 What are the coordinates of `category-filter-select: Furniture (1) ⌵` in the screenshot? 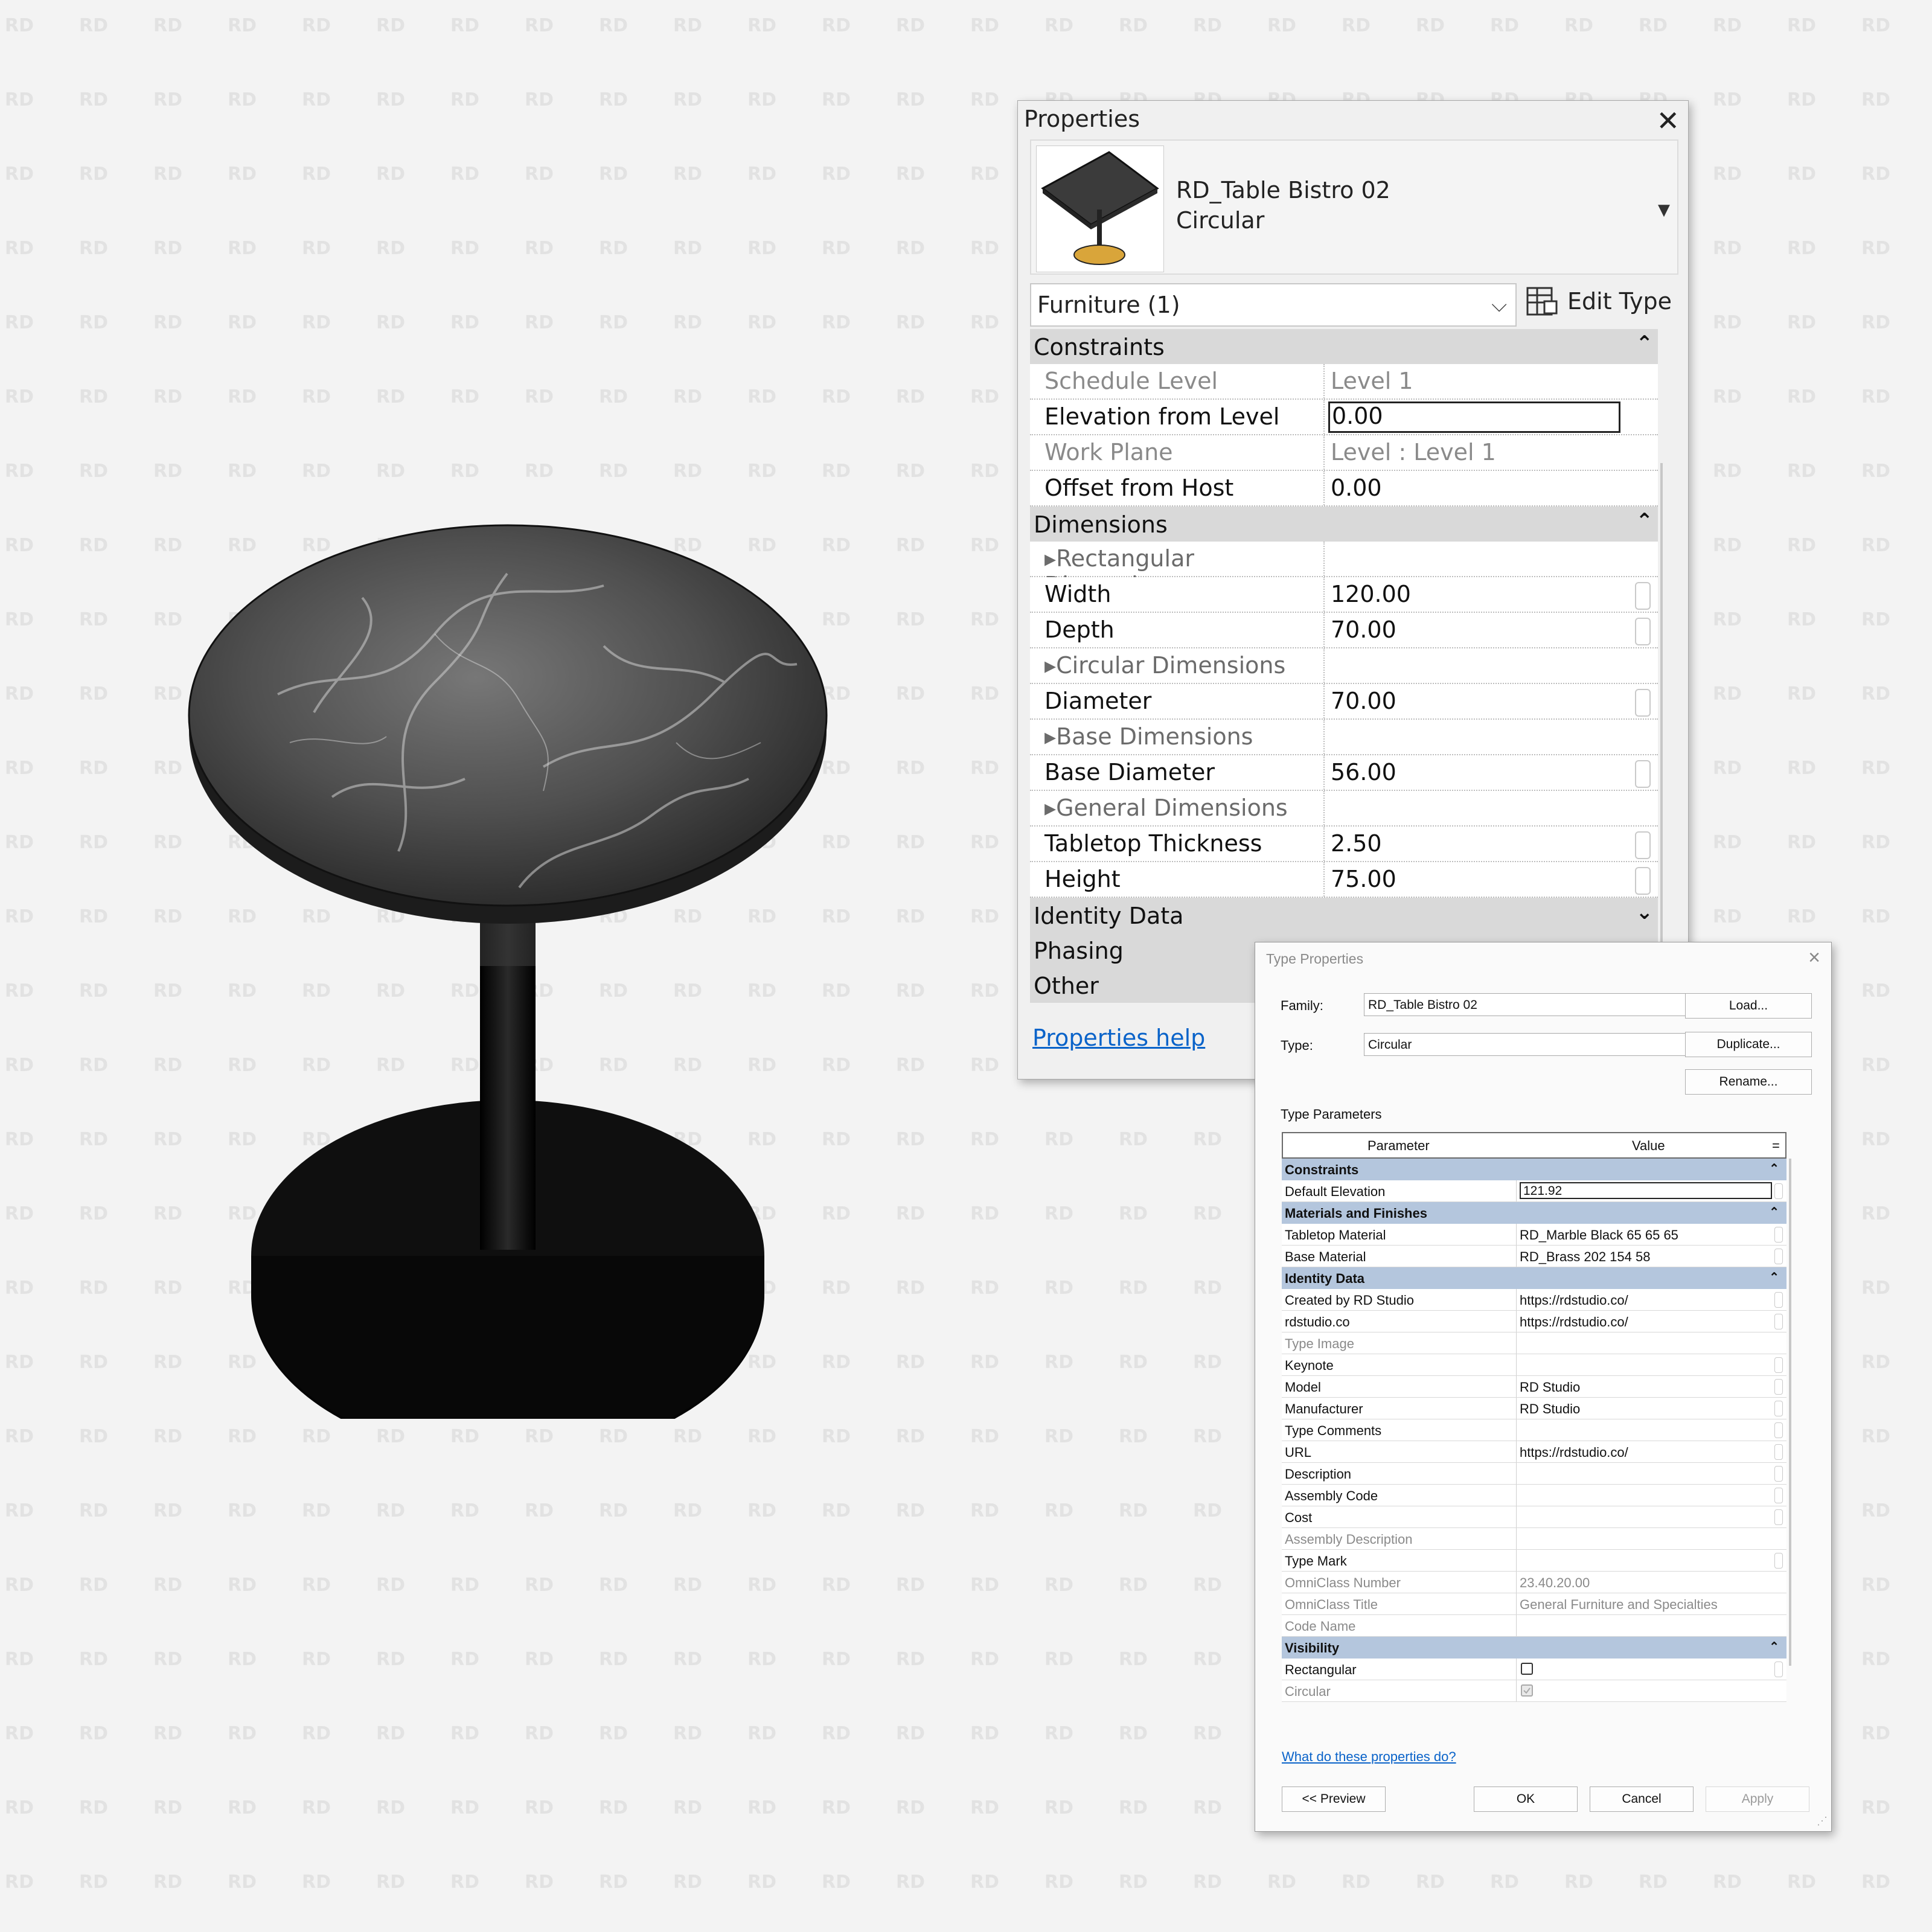 It's located at (1273, 305).